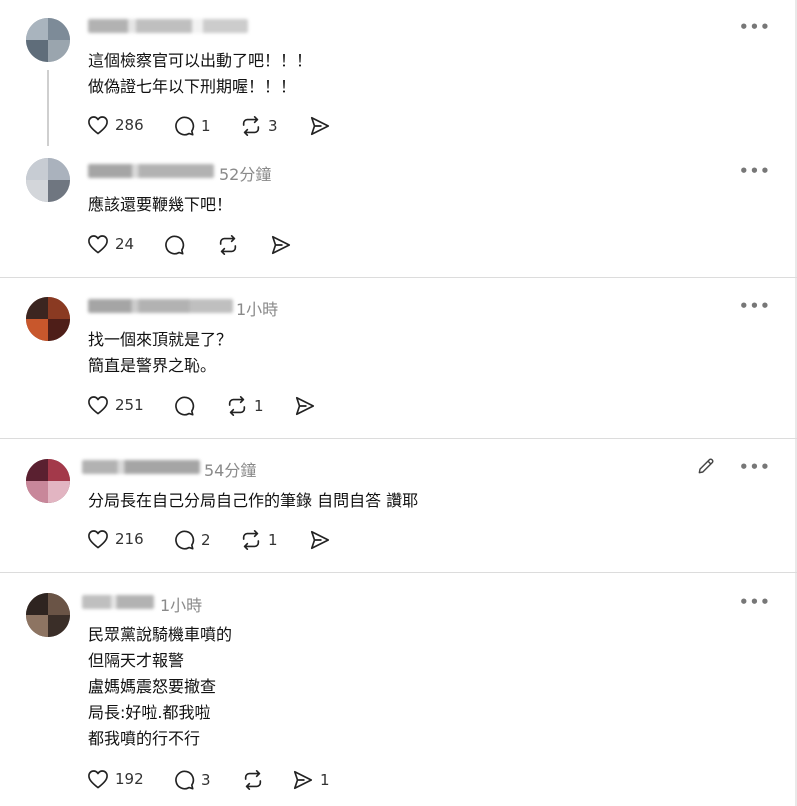 This screenshot has height=806, width=797. What do you see at coordinates (192, 86) in the screenshot?
I see `comment-text-line: 做偽證七年以下刑期喔！！！` at bounding box center [192, 86].